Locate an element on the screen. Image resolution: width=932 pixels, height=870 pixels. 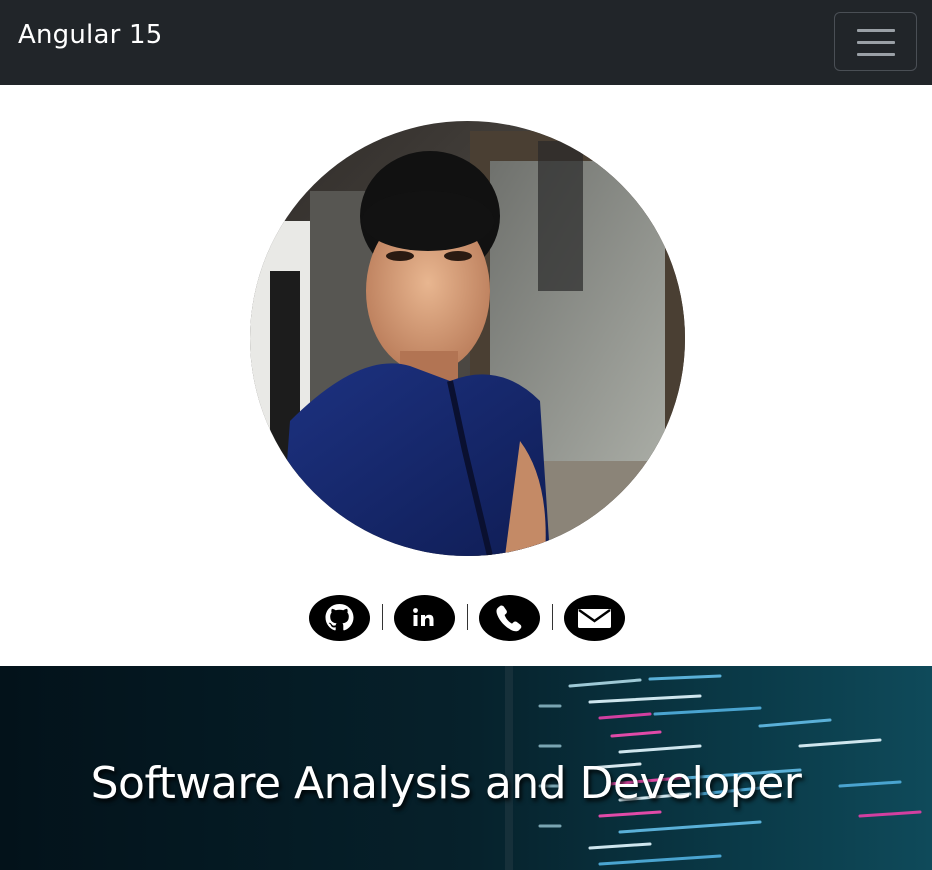
email-icon is located at coordinates (594, 618).